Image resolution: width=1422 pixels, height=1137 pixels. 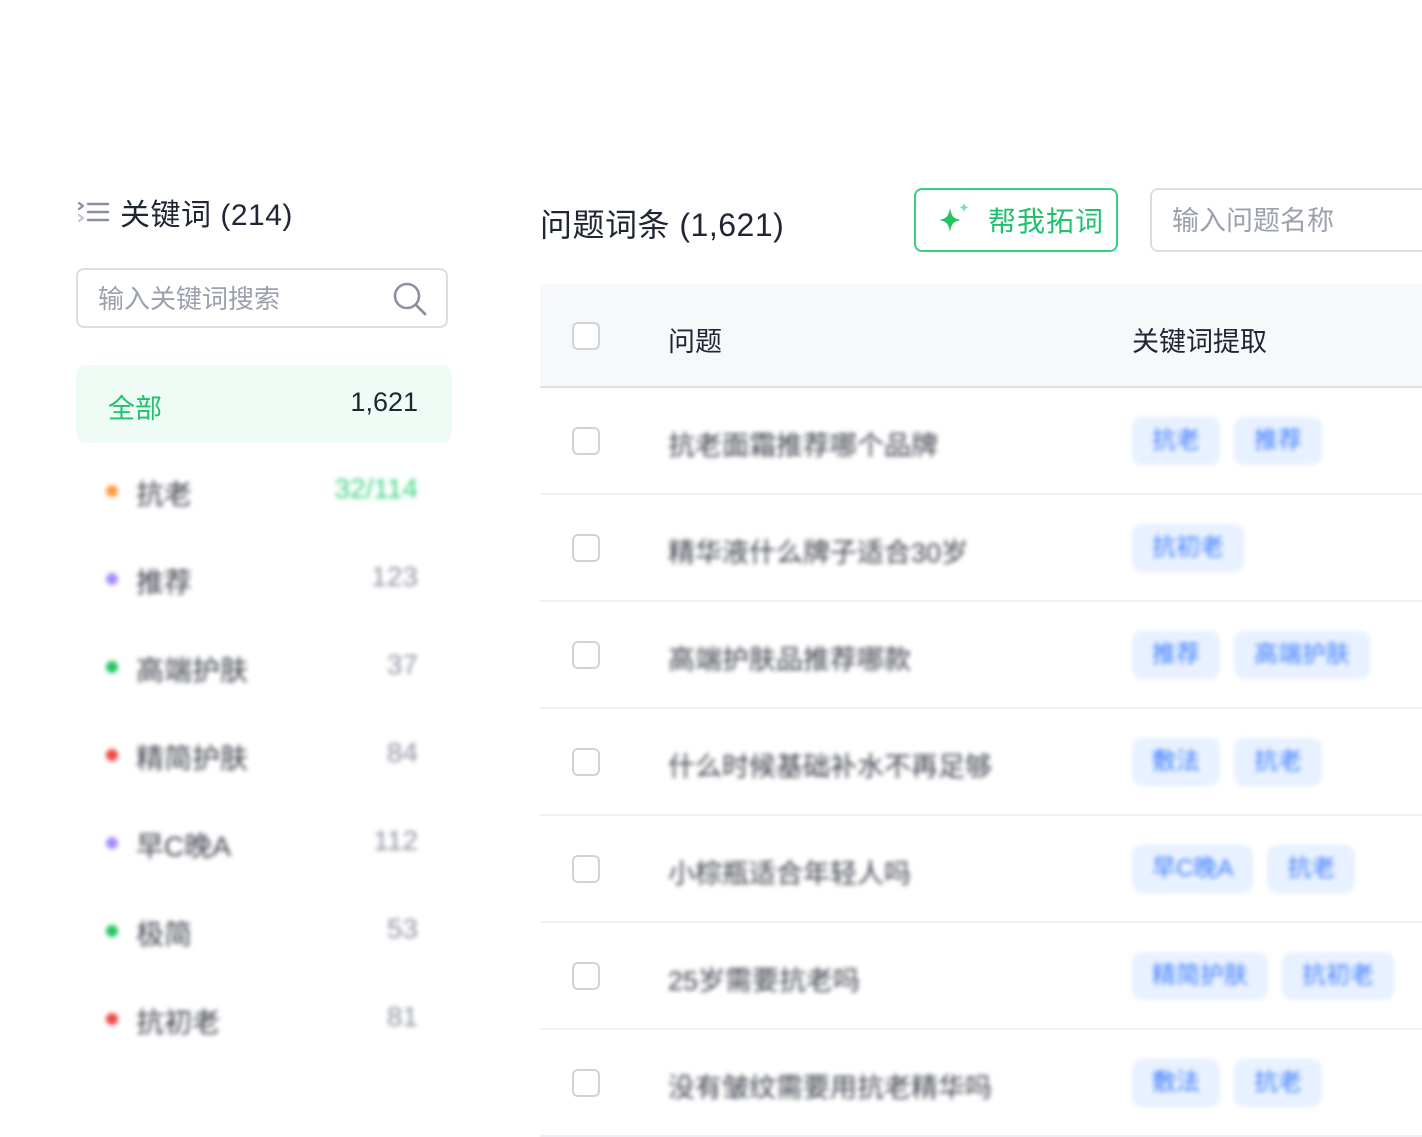 What do you see at coordinates (135, 409) in the screenshot?
I see `sidebar-item-label: 全部` at bounding box center [135, 409].